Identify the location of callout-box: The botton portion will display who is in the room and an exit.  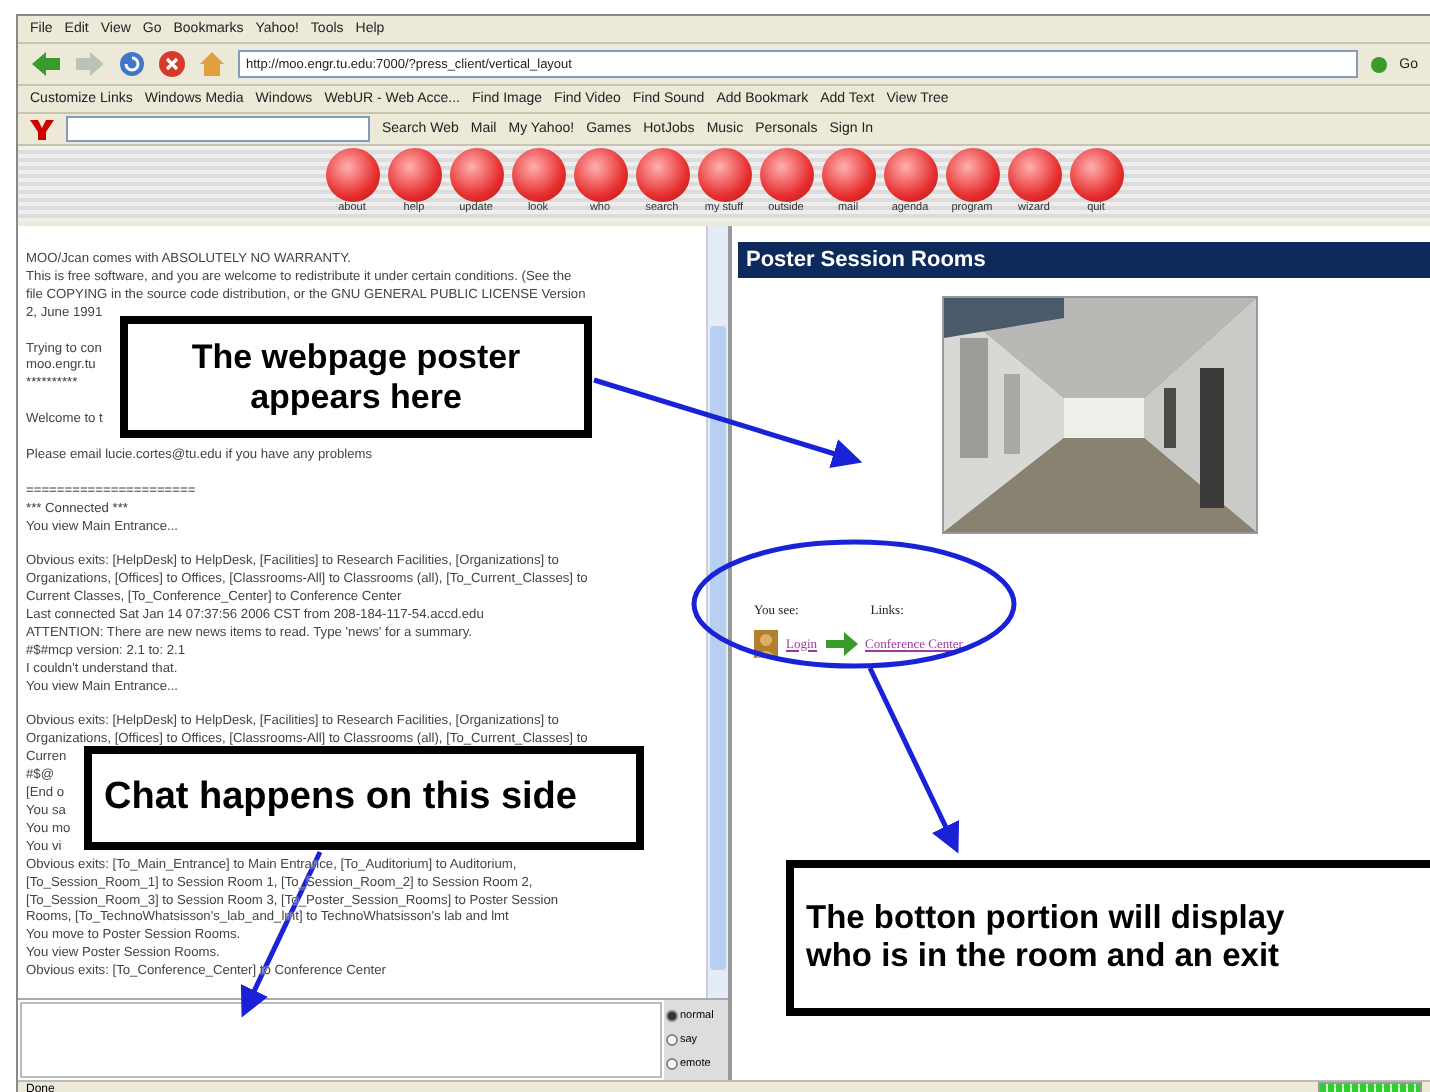
(1108, 938).